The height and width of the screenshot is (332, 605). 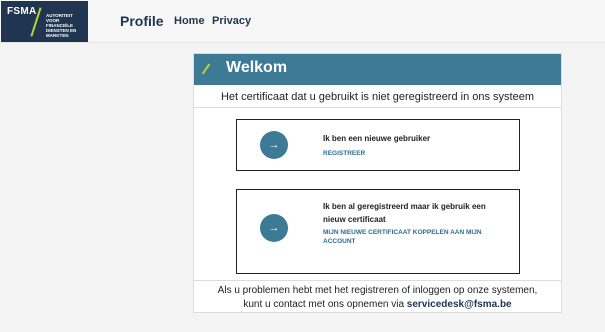 What do you see at coordinates (415, 145) in the screenshot?
I see `option-text: Ik ben een nieuwe gebruiker REGISTREER` at bounding box center [415, 145].